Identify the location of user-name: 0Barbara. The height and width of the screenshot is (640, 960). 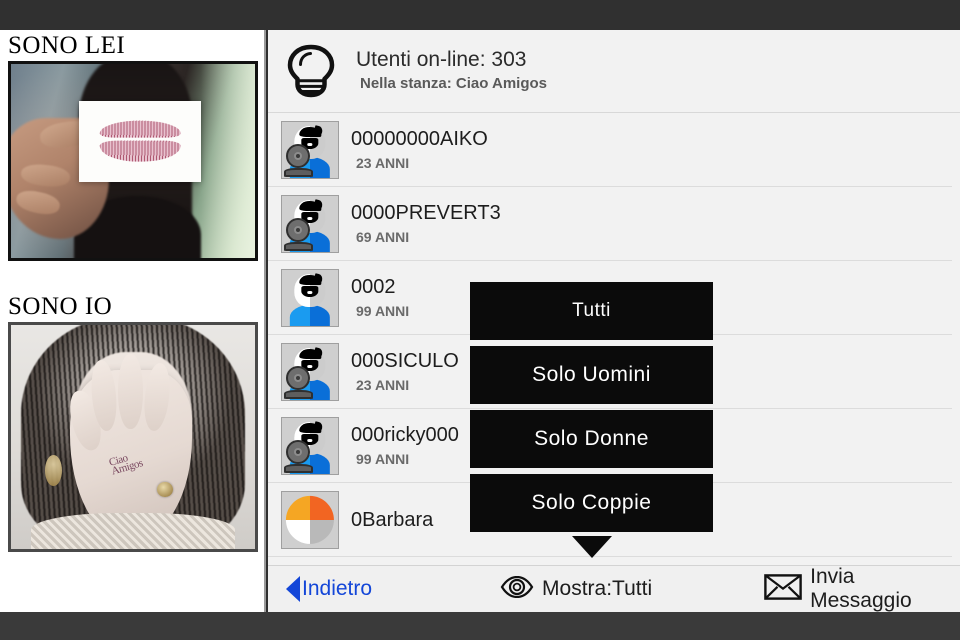
(392, 519).